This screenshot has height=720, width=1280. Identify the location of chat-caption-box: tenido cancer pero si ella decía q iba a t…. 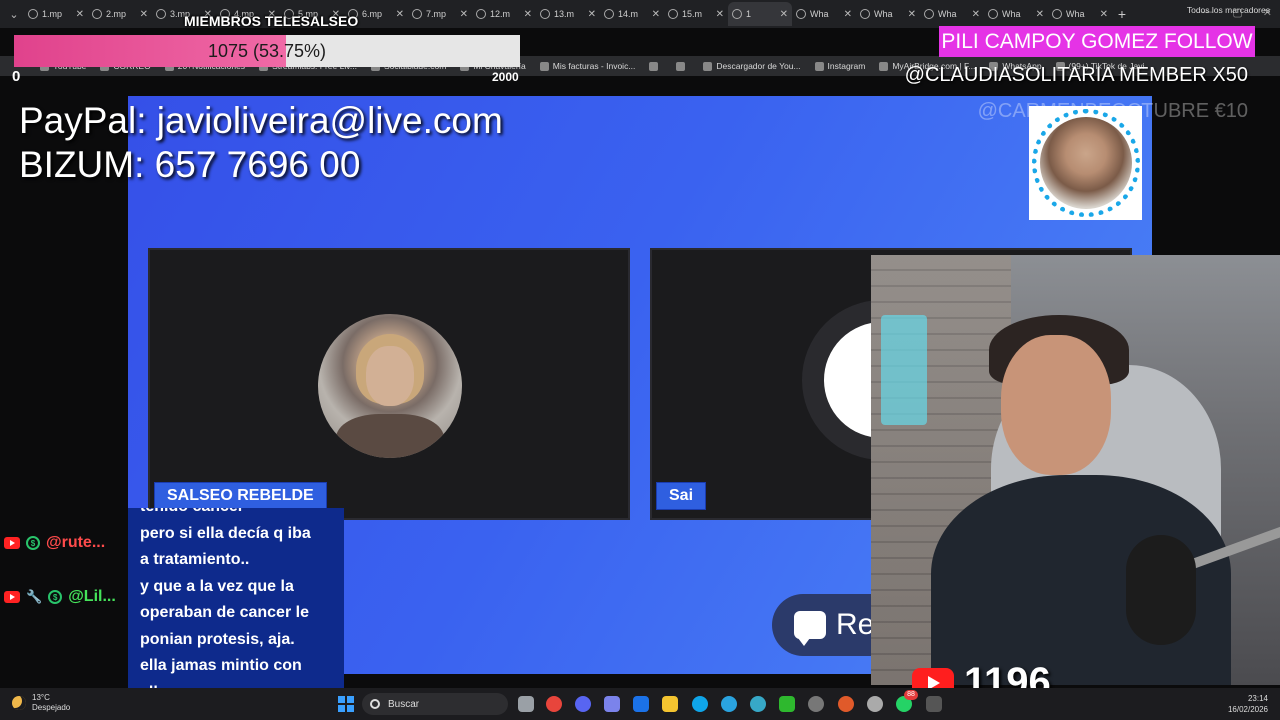
(236, 613).